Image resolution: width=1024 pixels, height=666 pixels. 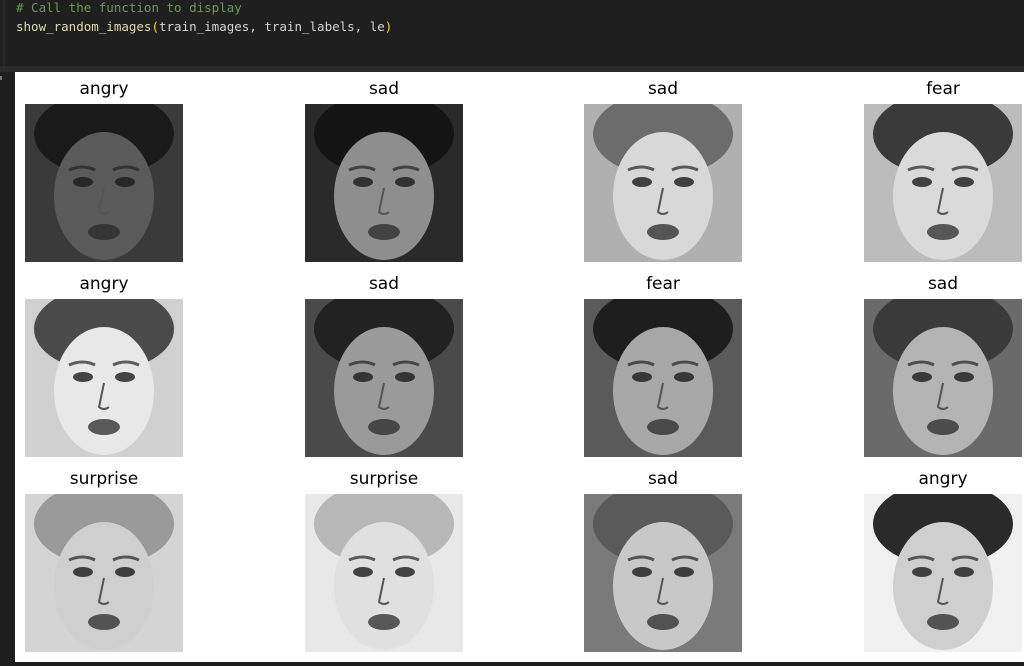 What do you see at coordinates (272, 26) in the screenshot?
I see `code-arguments: train_images, train_labels, le` at bounding box center [272, 26].